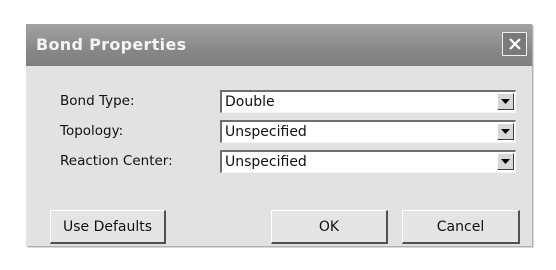 This screenshot has height=270, width=556. I want to click on dialog-title: Bond Properties, so click(111, 44).